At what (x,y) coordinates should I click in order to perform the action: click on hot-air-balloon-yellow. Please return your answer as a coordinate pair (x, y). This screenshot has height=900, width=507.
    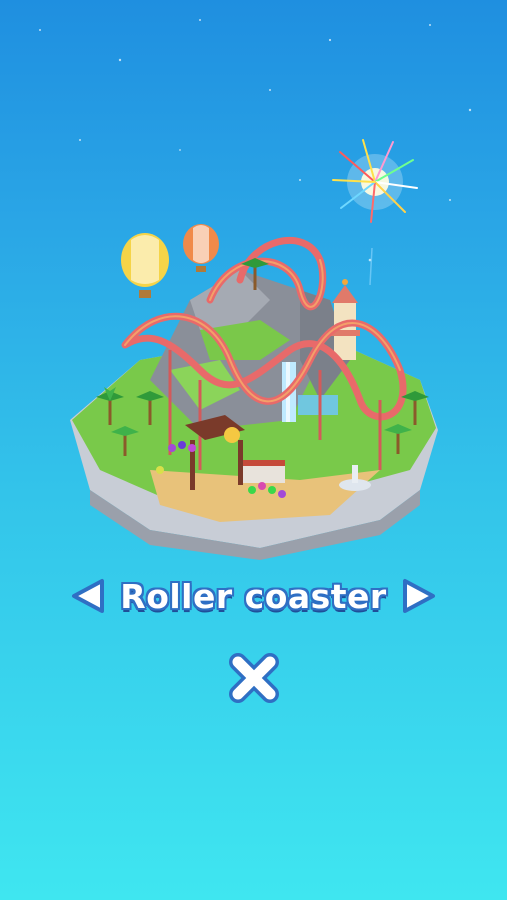
    Looking at the image, I should click on (145, 265).